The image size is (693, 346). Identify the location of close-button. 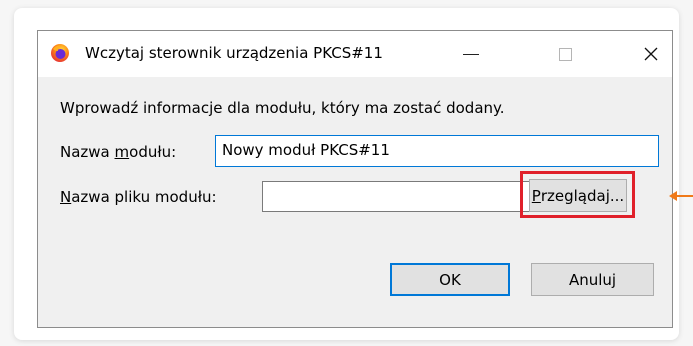
(651, 54).